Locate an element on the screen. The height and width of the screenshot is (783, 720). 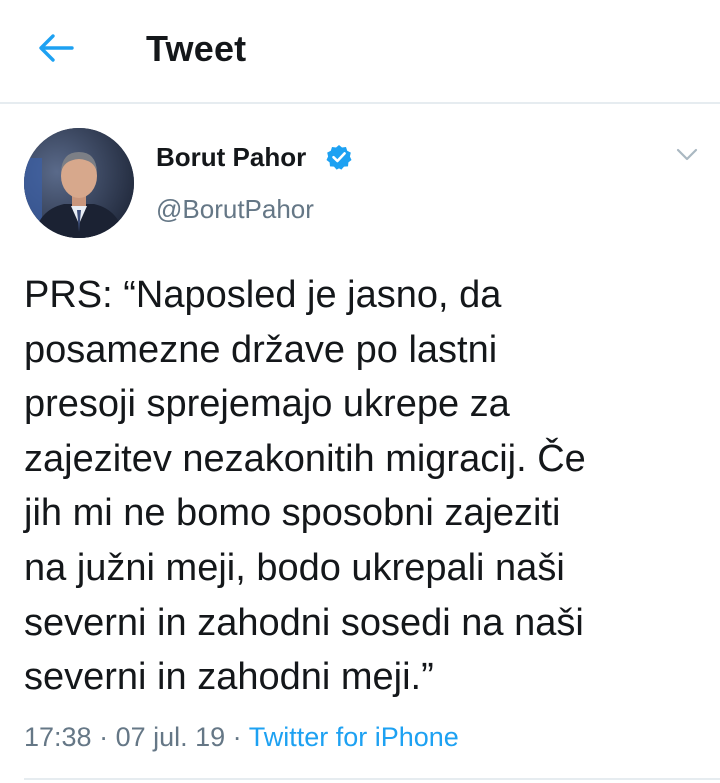
chevron-down-icon is located at coordinates (687, 157).